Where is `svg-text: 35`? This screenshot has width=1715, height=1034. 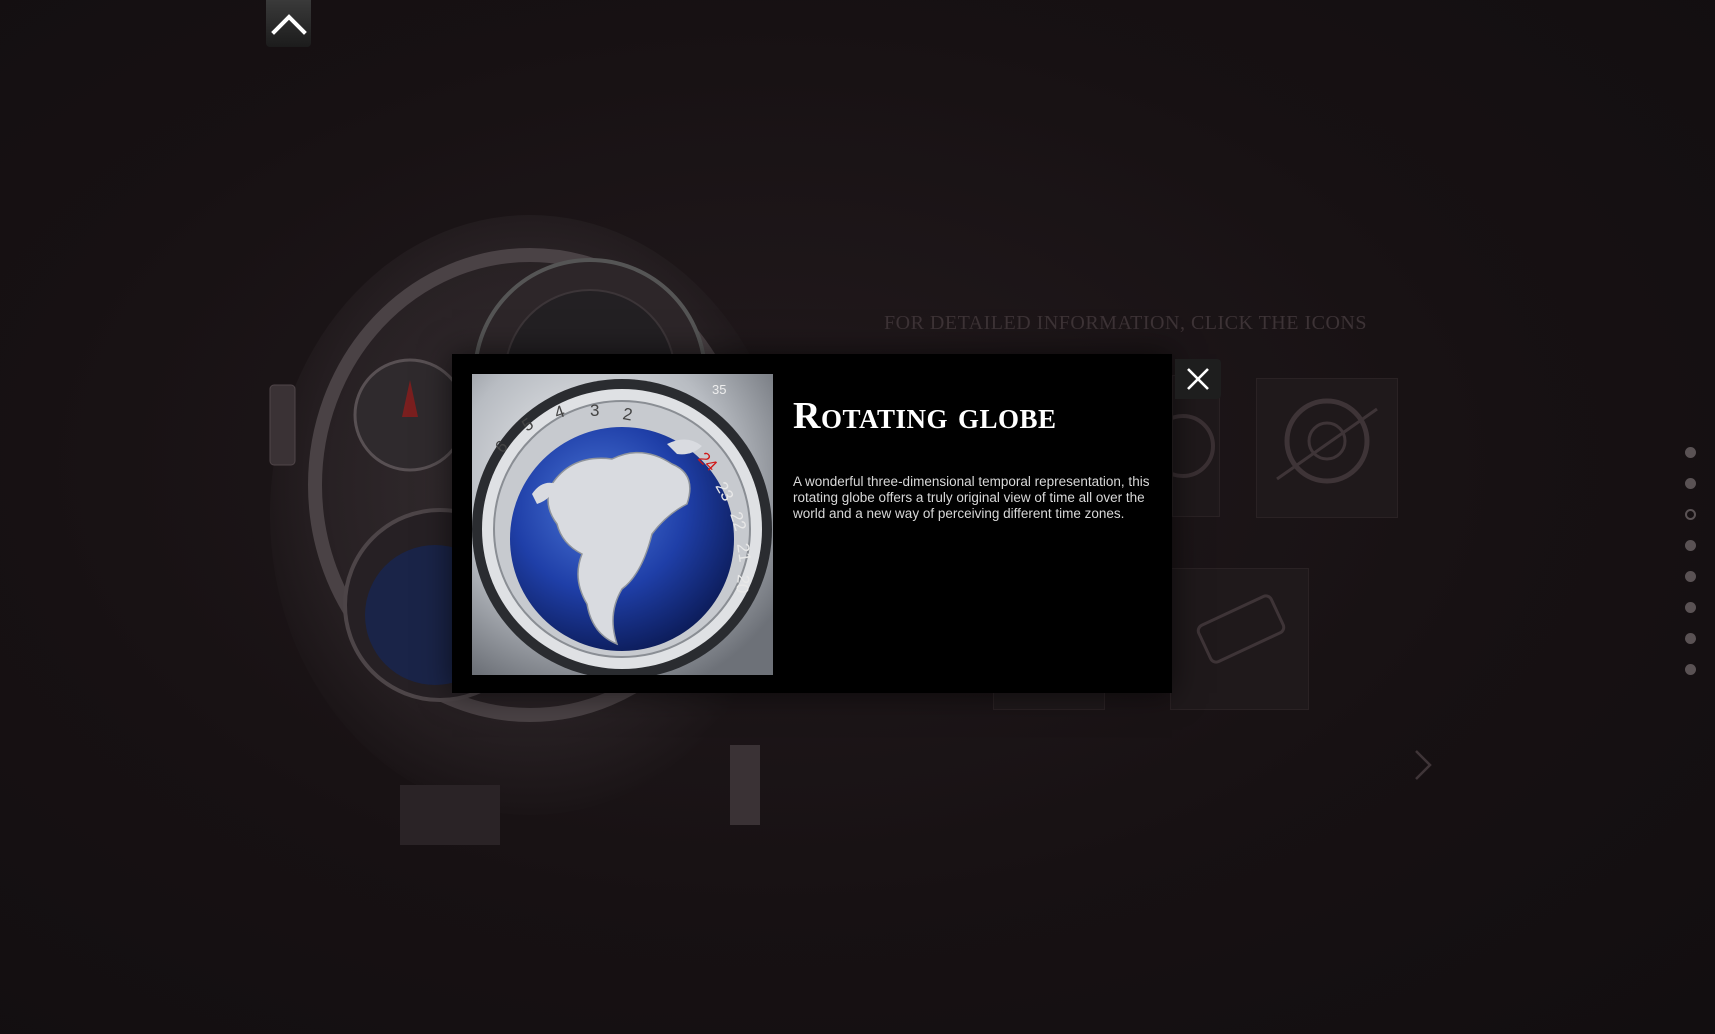 svg-text: 35 is located at coordinates (719, 389).